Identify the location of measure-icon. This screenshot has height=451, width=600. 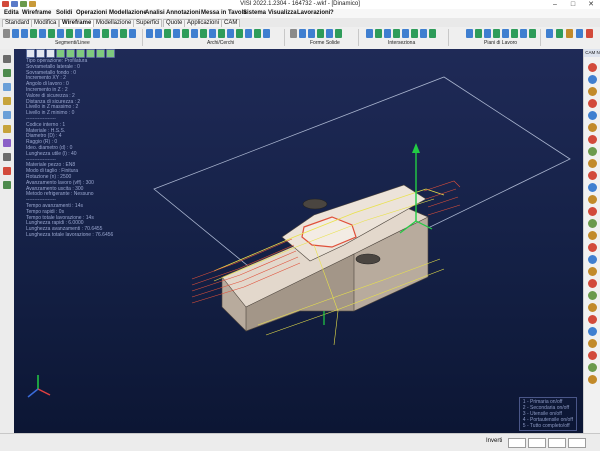
(7, 143).